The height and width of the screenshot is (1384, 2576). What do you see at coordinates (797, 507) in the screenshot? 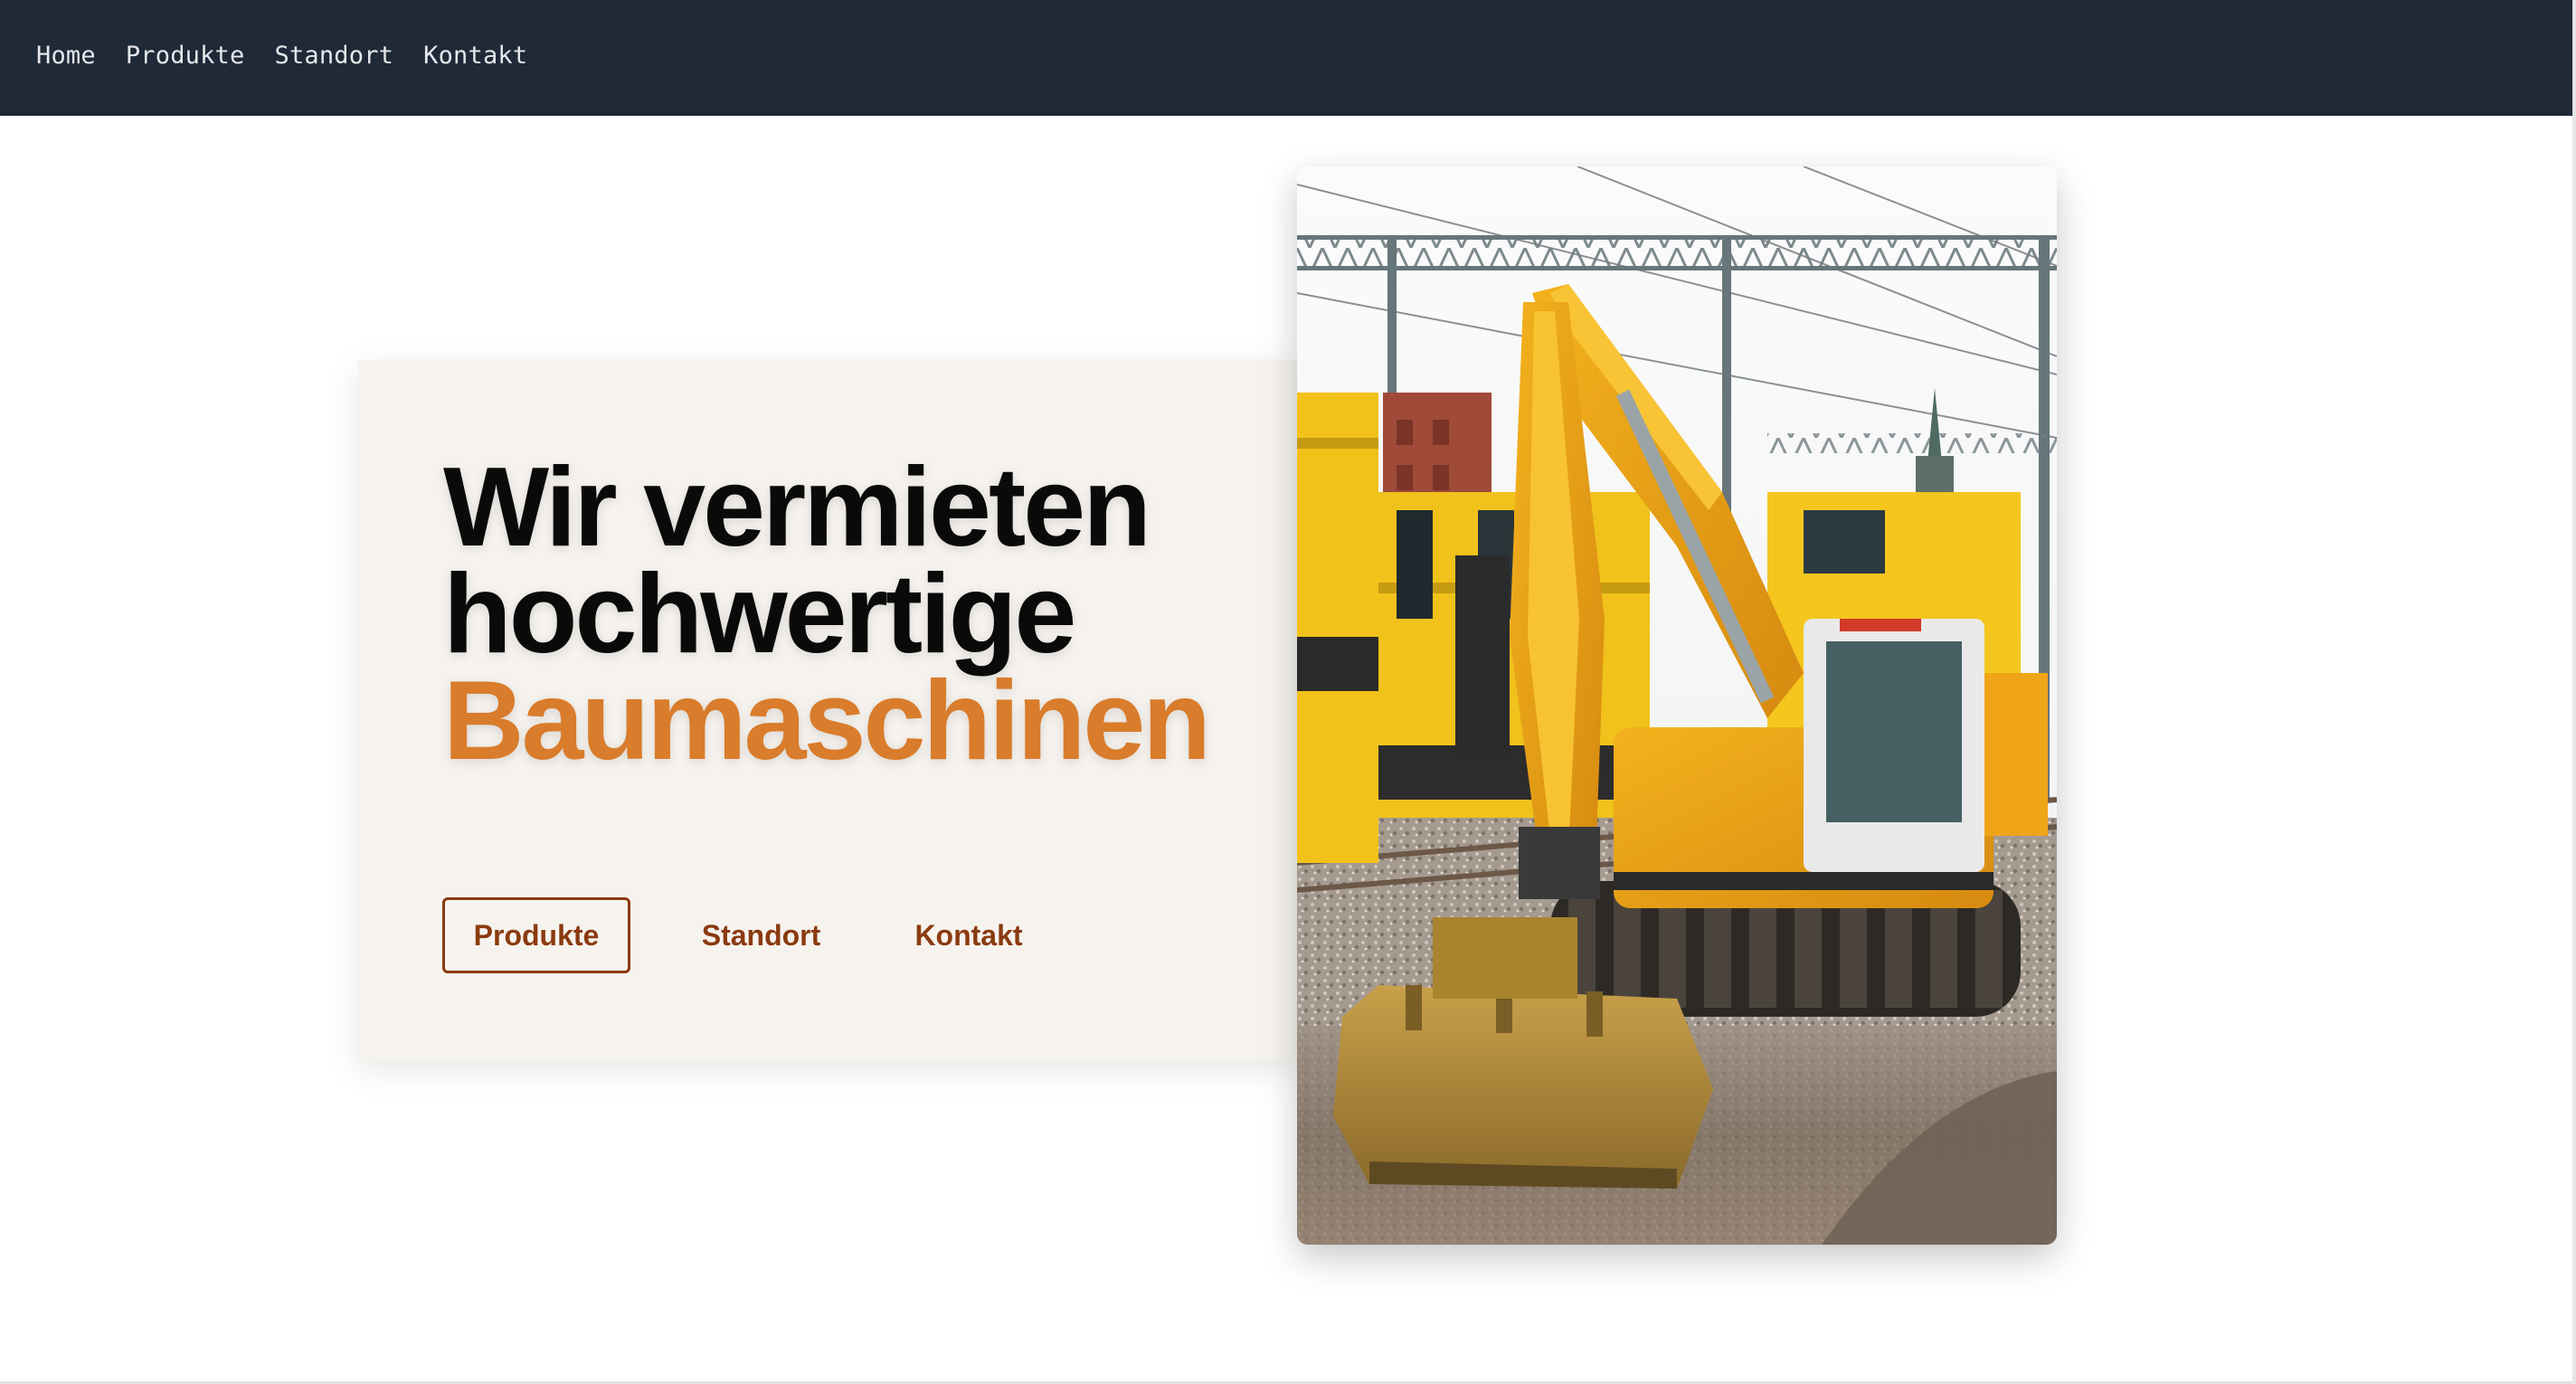
I see `hero-title-line-1: Wir vermieten` at bounding box center [797, 507].